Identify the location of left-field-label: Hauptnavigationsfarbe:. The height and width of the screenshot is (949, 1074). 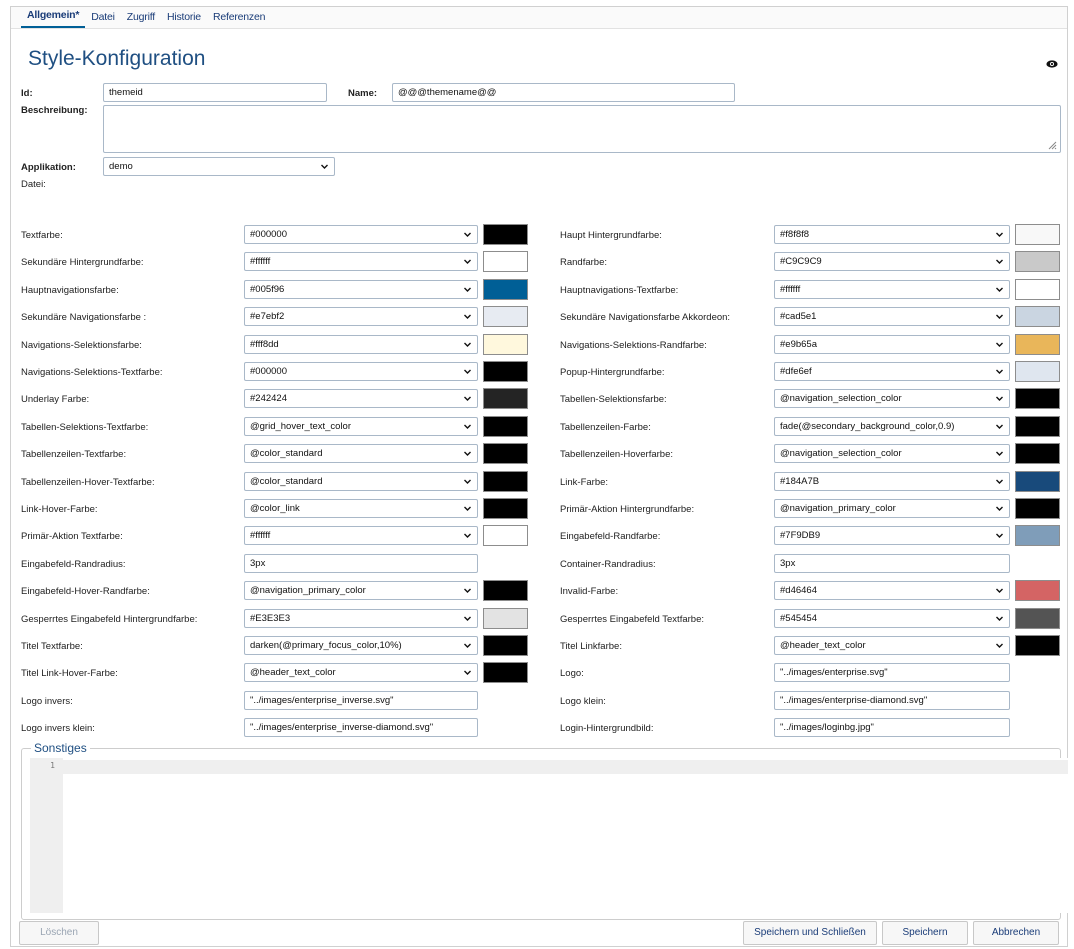
(70, 290).